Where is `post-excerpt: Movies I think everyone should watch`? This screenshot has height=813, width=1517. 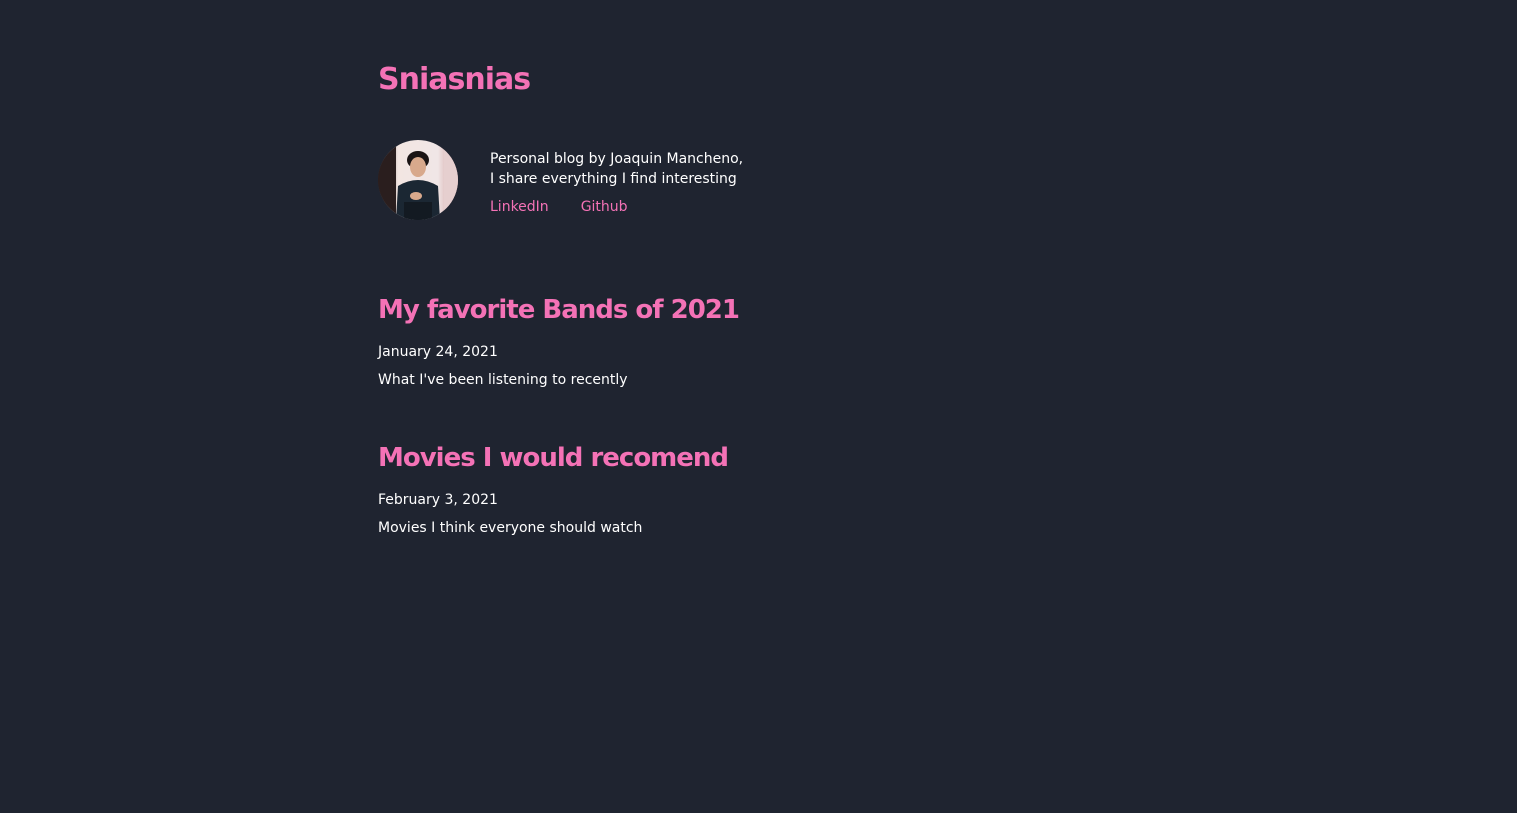 post-excerpt: Movies I think everyone should watch is located at coordinates (510, 528).